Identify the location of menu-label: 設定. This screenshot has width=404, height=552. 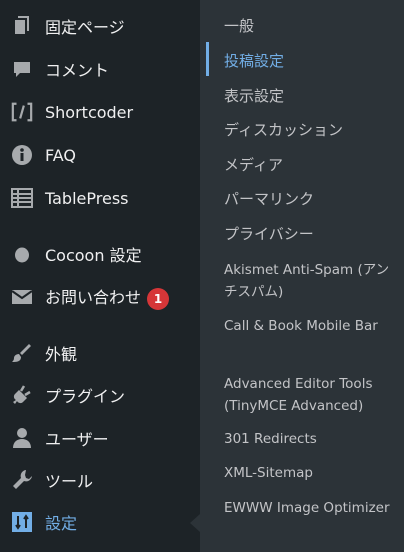
(61, 523).